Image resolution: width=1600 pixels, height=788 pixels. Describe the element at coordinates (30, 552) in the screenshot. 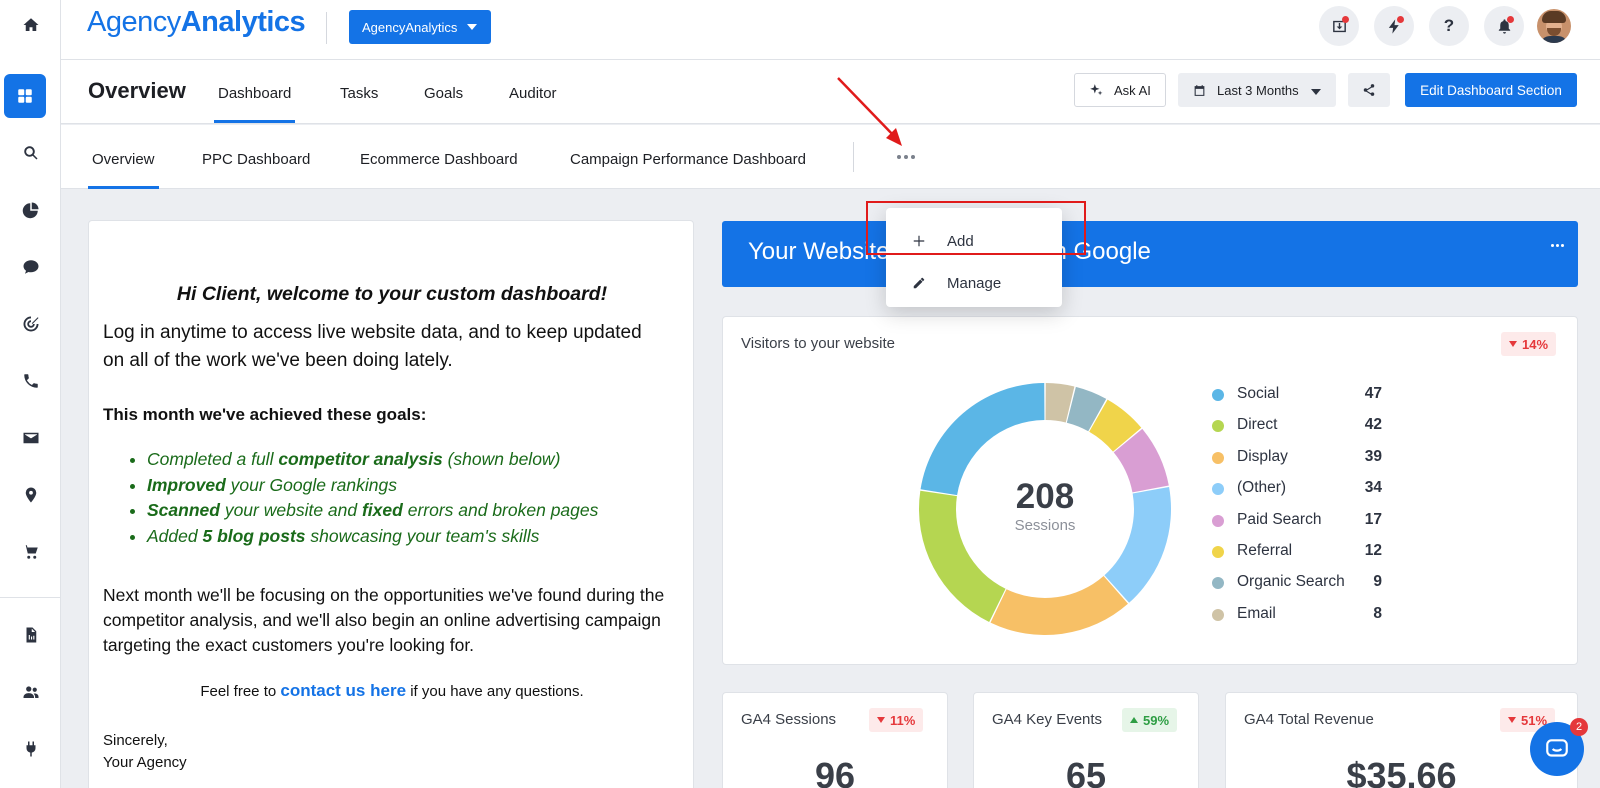

I see `cart-icon` at that location.